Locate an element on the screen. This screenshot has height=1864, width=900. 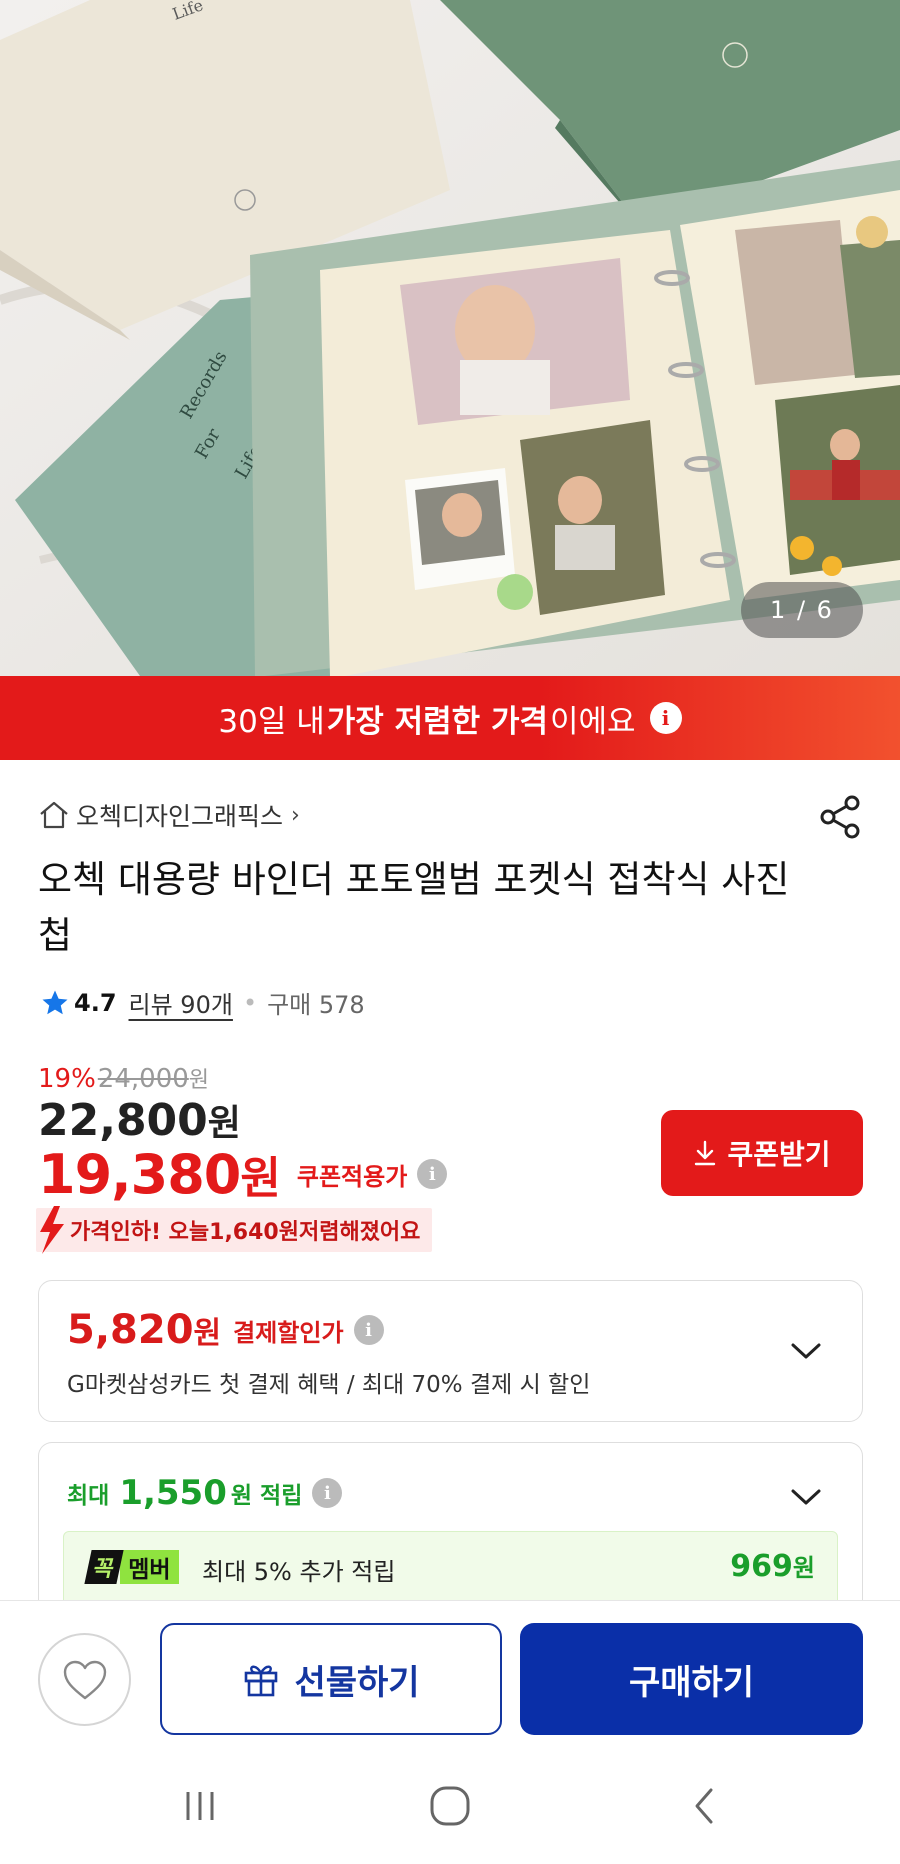
lowest-price-banner: 30일 내 가장 저렴한 가격 이에요 i is located at coordinates (450, 718).